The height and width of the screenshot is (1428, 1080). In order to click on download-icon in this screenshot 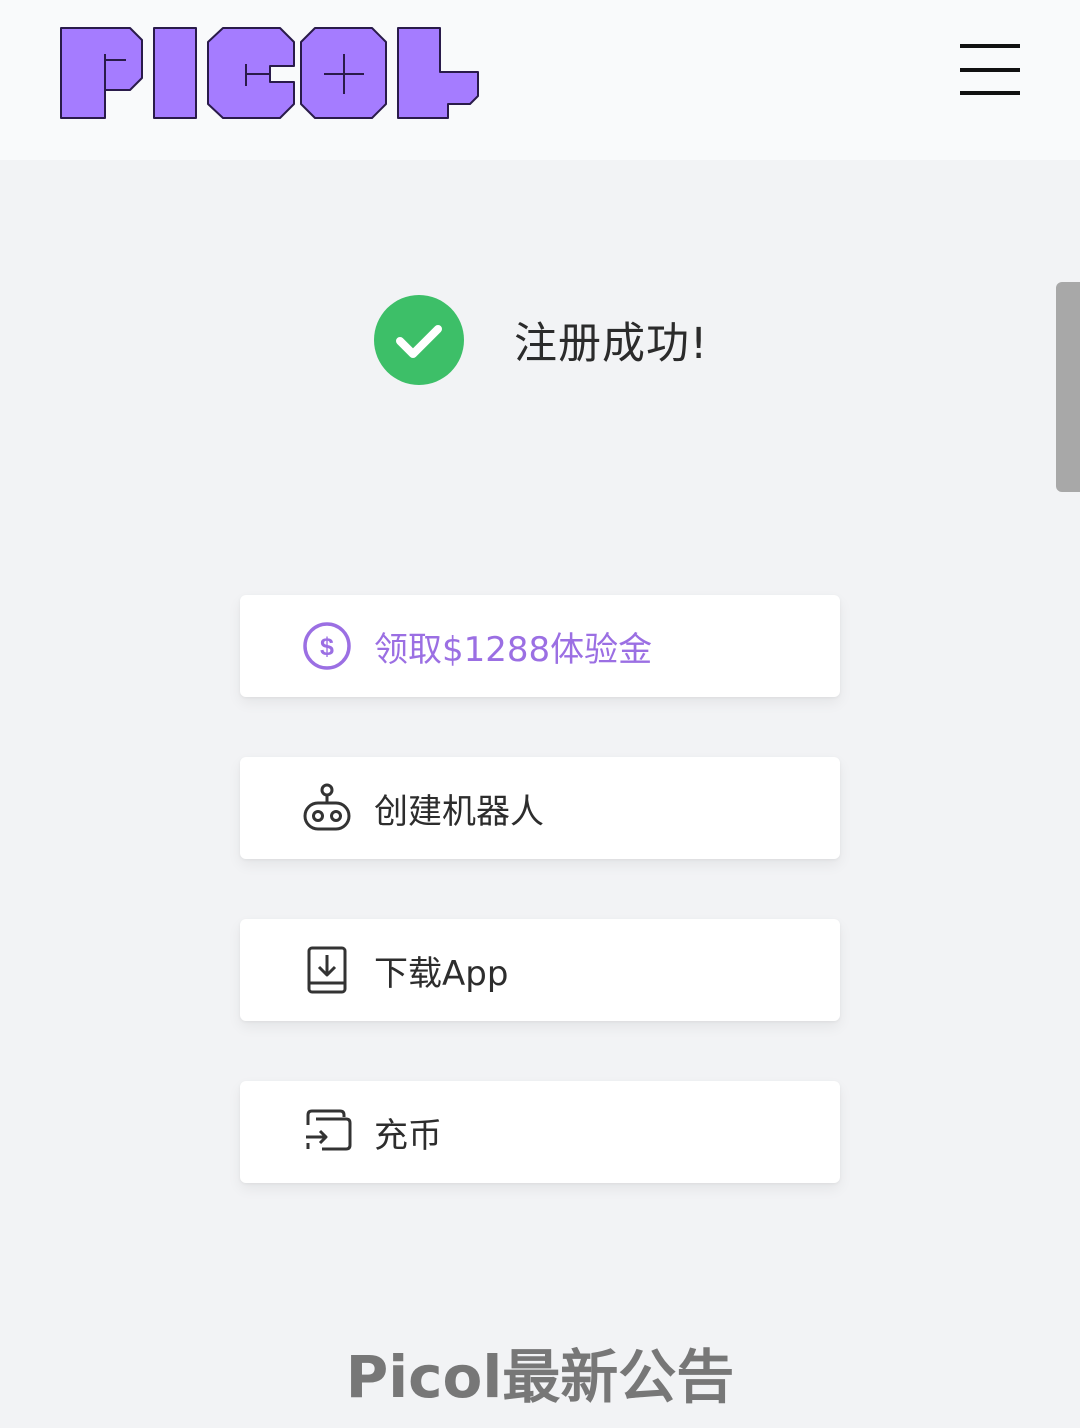, I will do `click(327, 970)`.